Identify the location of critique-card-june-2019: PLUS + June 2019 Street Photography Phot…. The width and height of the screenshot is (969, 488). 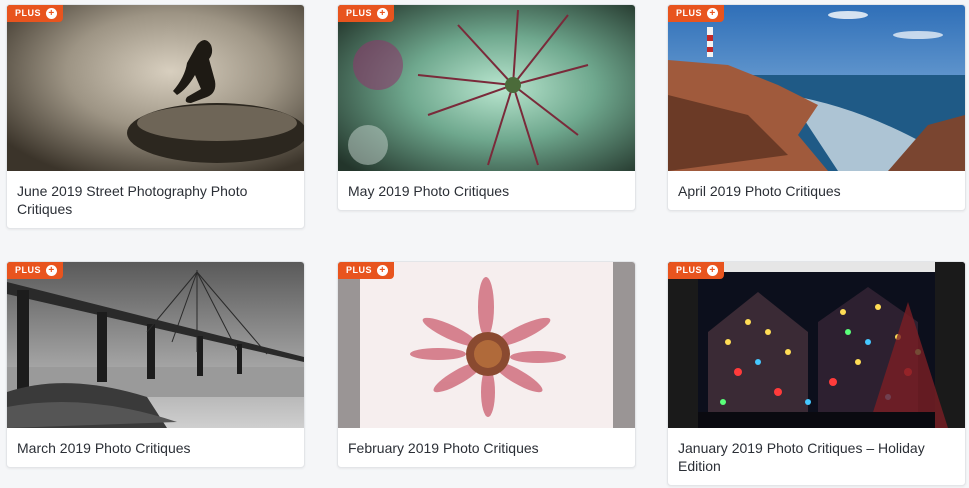
(155, 116).